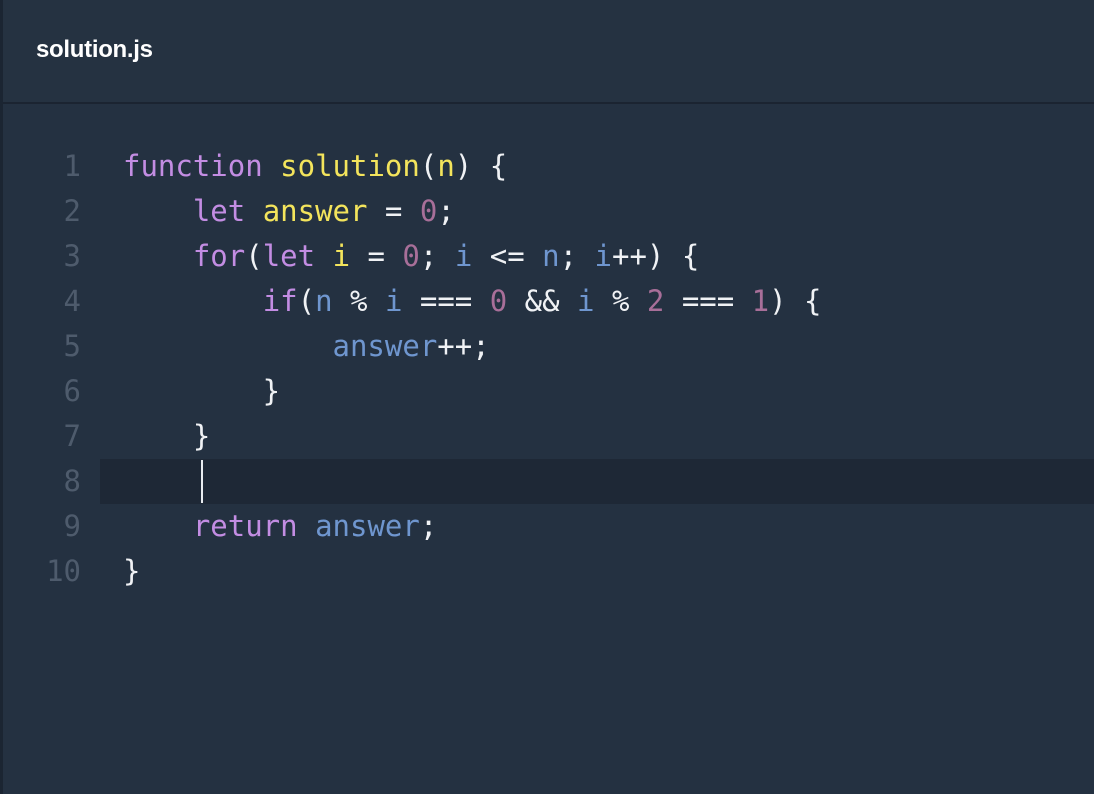 The height and width of the screenshot is (794, 1094). What do you see at coordinates (72, 166) in the screenshot?
I see `line-number: 1` at bounding box center [72, 166].